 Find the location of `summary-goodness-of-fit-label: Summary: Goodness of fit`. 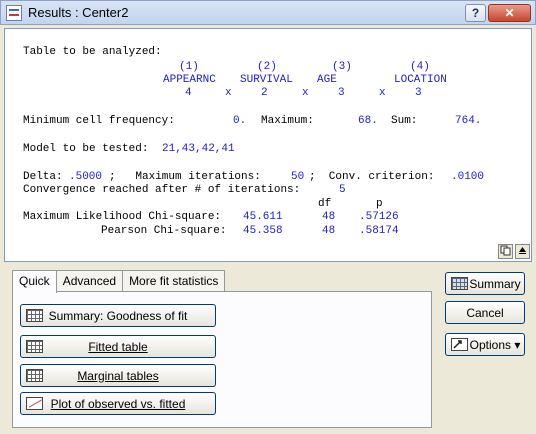

summary-goodness-of-fit-label: Summary: Goodness of fit is located at coordinates (118, 315).